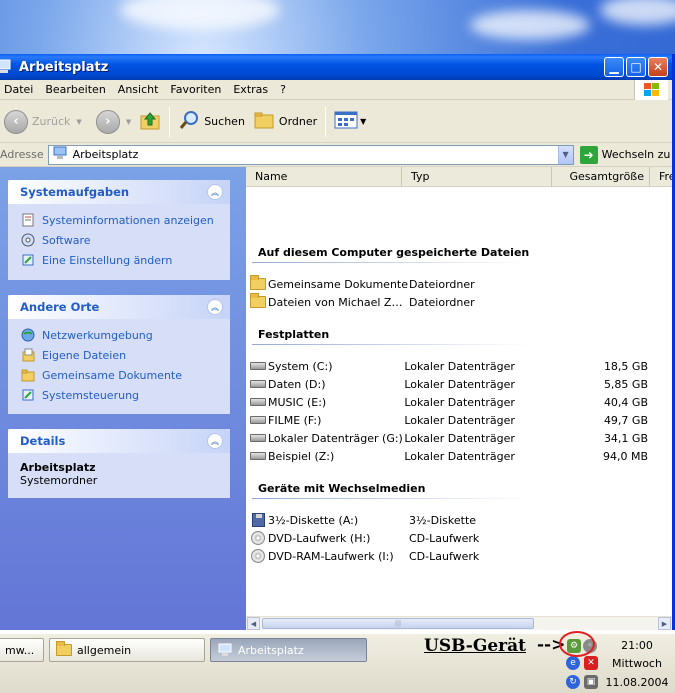  I want to click on scroll-right-icon: ▶, so click(664, 623).